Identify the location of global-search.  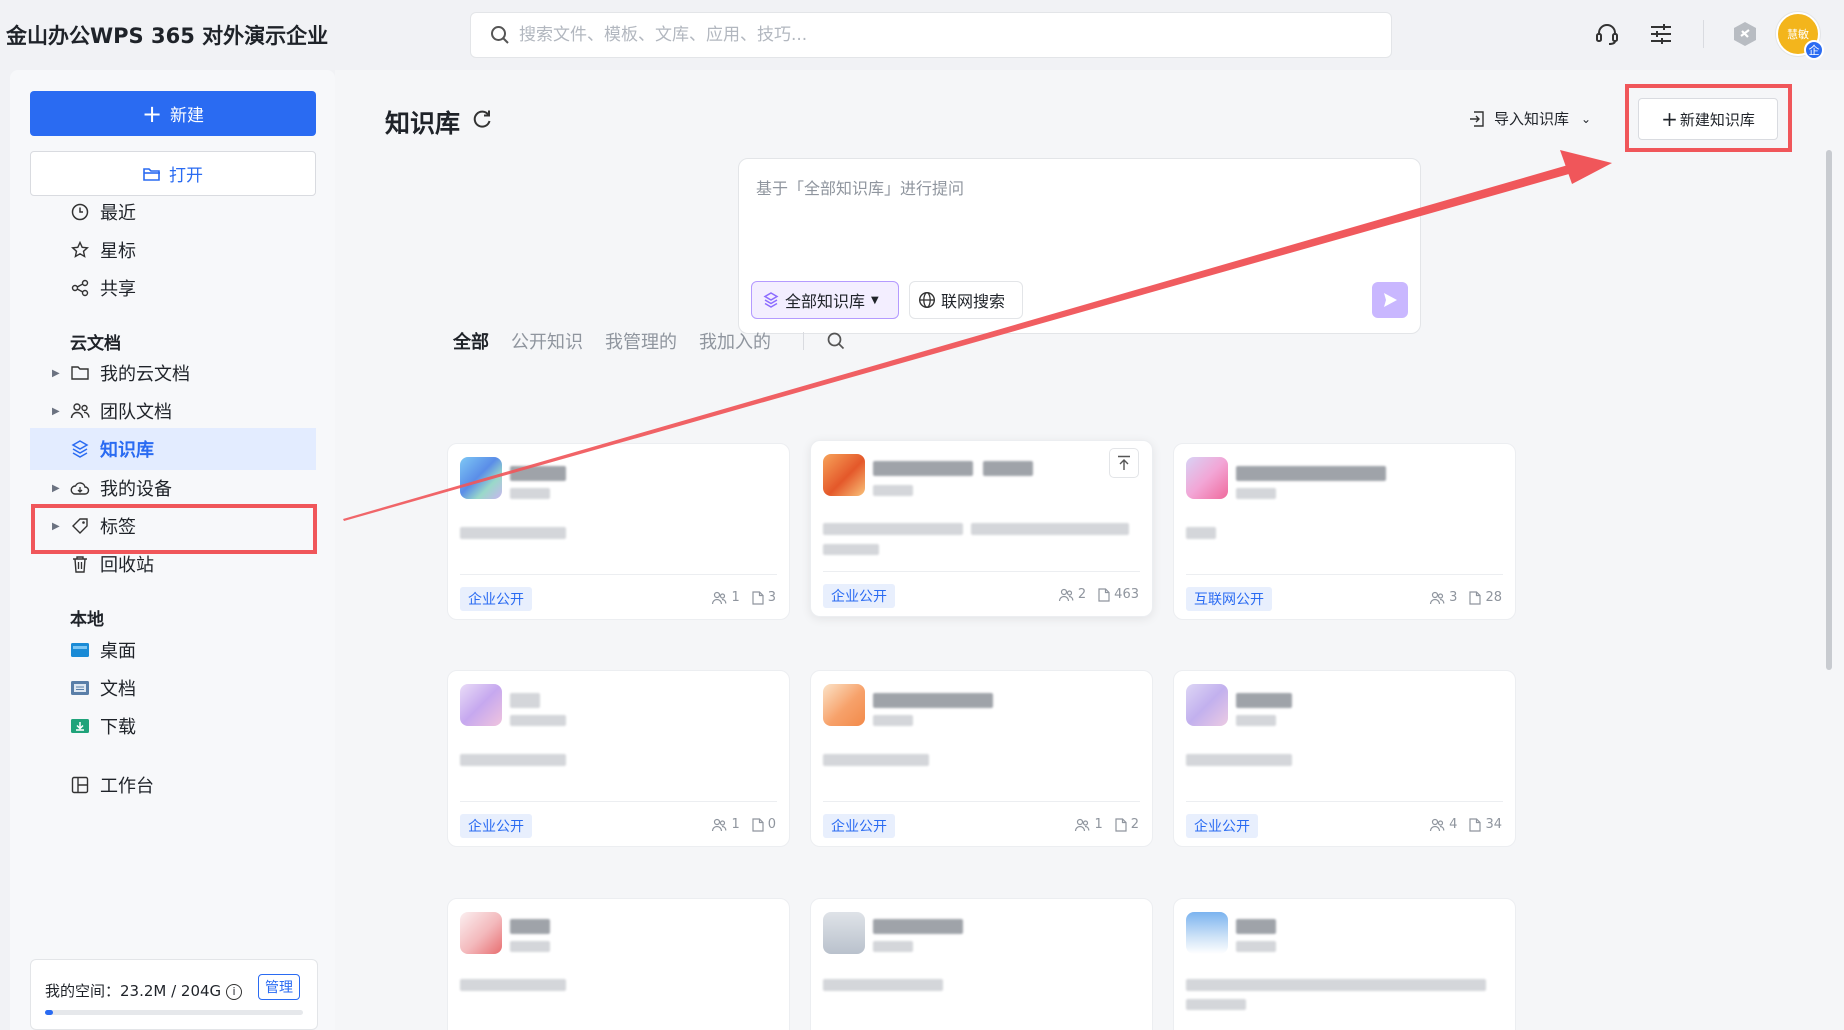
(931, 35).